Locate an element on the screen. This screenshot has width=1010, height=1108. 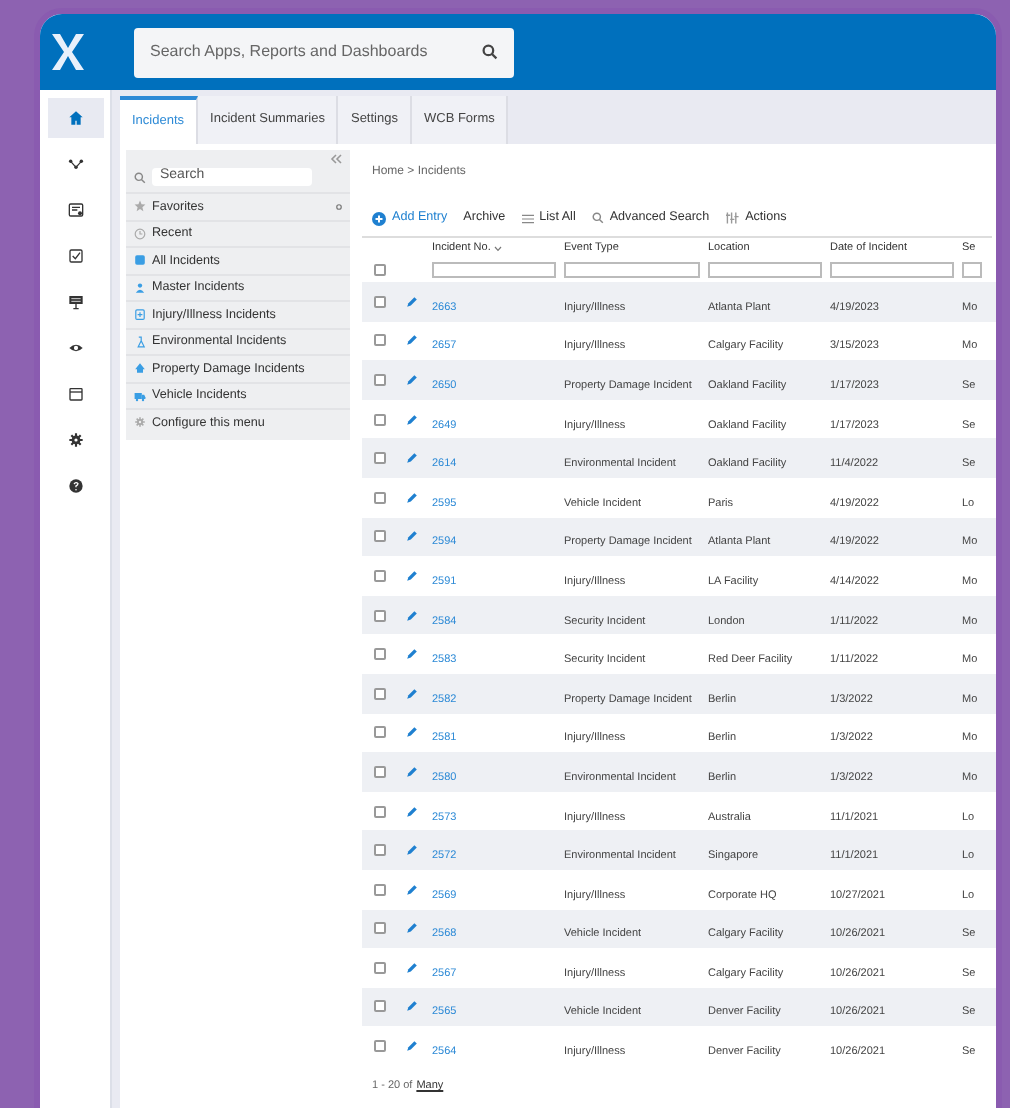
columns-icon is located at coordinates (732, 218).